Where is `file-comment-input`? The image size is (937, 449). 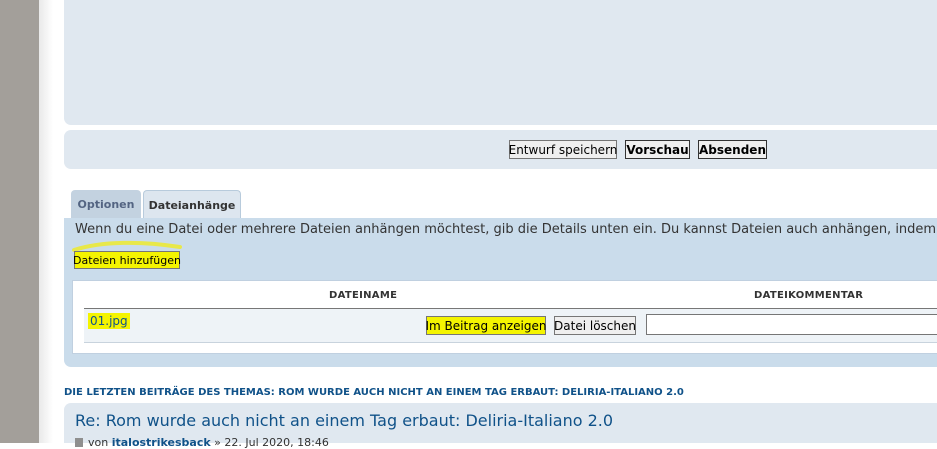
file-comment-input is located at coordinates (791, 324).